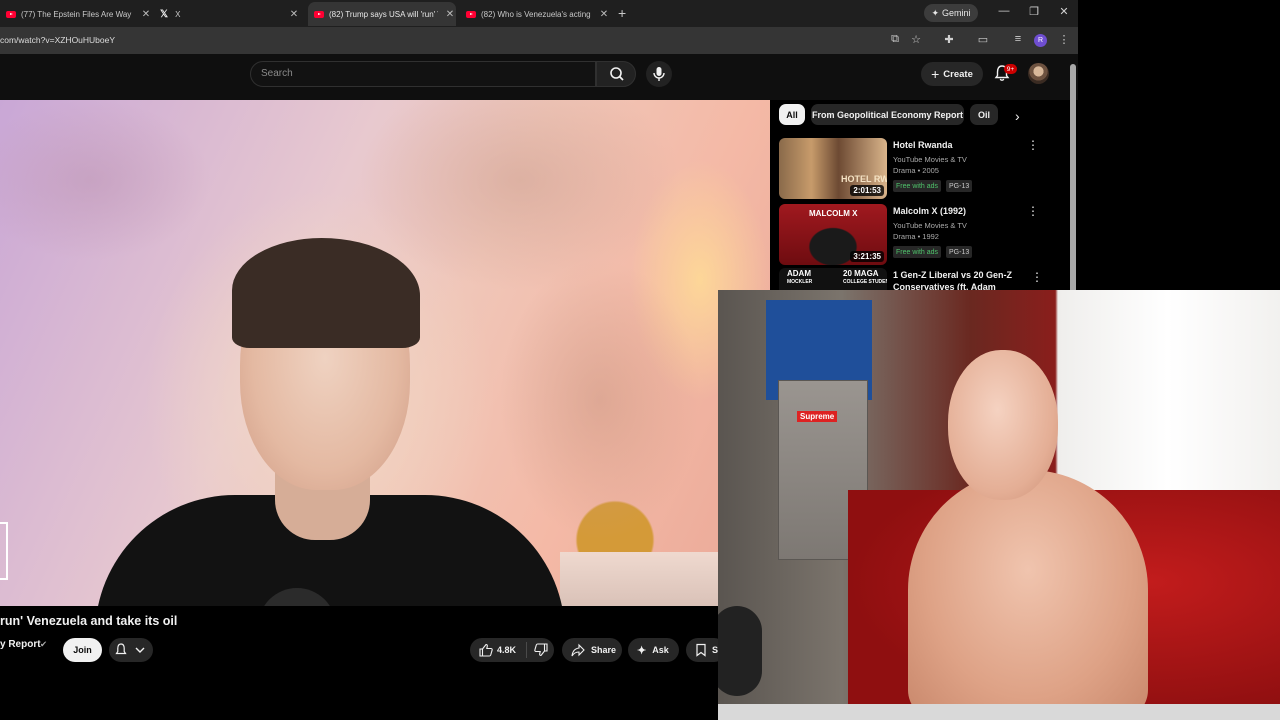  I want to click on maximize-icon: ❐, so click(1034, 11).